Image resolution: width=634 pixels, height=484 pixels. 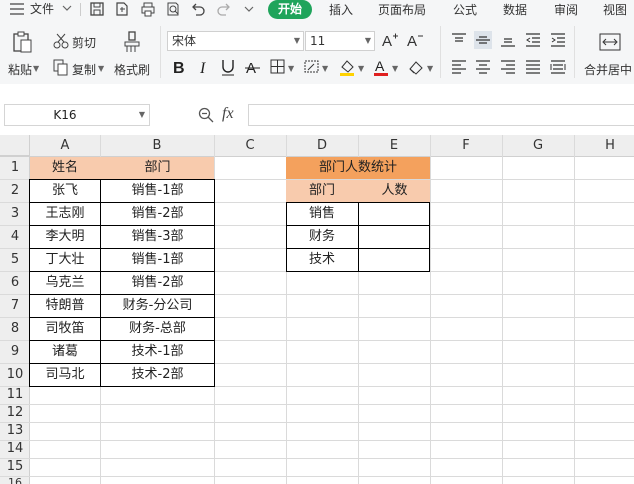 What do you see at coordinates (15, 190) in the screenshot?
I see `row-header-2: 2` at bounding box center [15, 190].